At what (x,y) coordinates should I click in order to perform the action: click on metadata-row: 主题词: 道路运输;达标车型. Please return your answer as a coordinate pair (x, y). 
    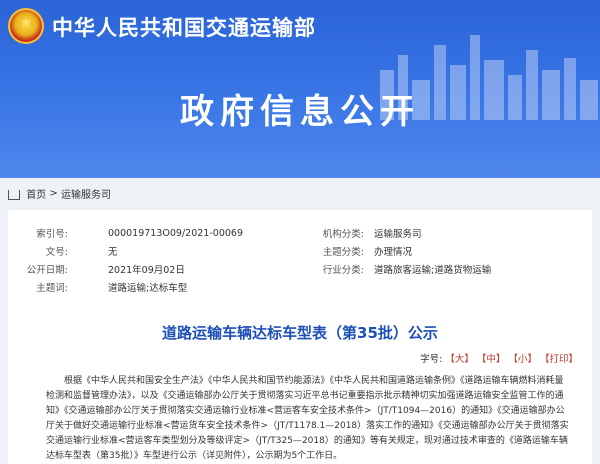
    Looking at the image, I should click on (300, 287).